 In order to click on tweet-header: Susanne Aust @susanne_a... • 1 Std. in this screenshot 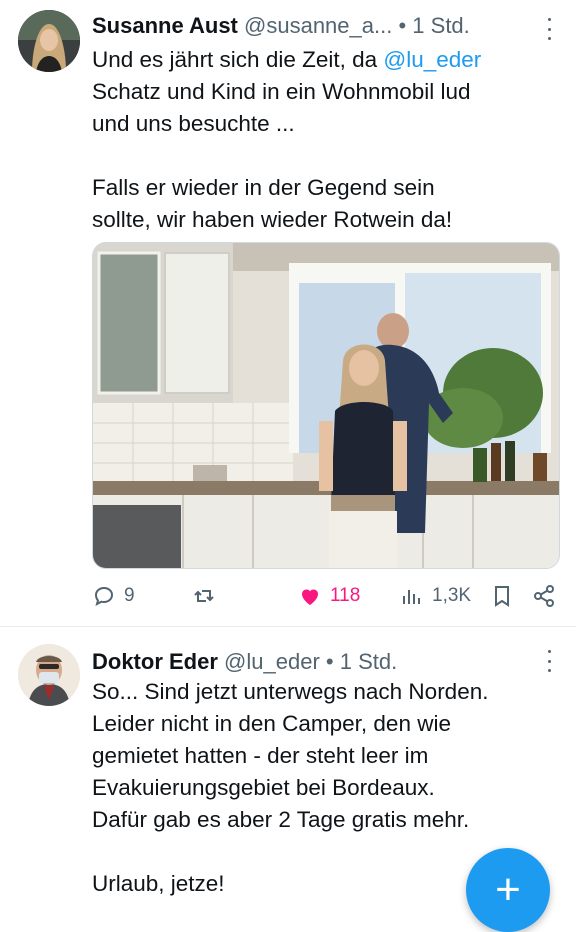, I will do `click(281, 26)`.